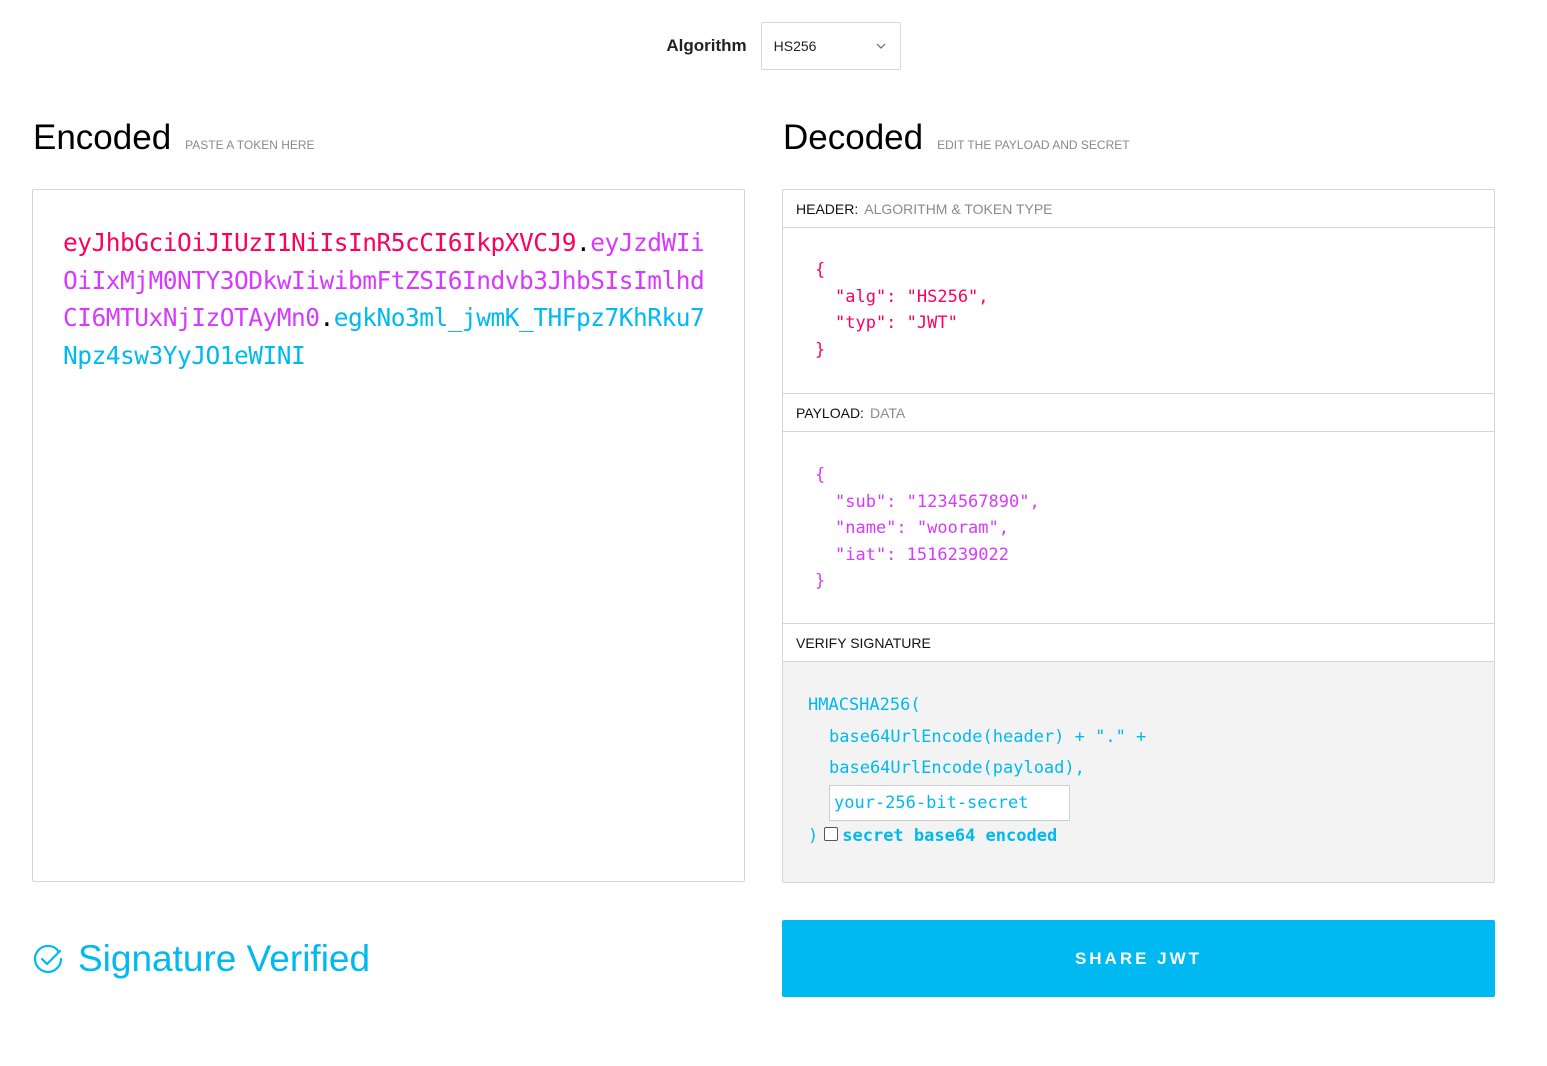  I want to click on json-line: "iat": 1516239022, so click(922, 554).